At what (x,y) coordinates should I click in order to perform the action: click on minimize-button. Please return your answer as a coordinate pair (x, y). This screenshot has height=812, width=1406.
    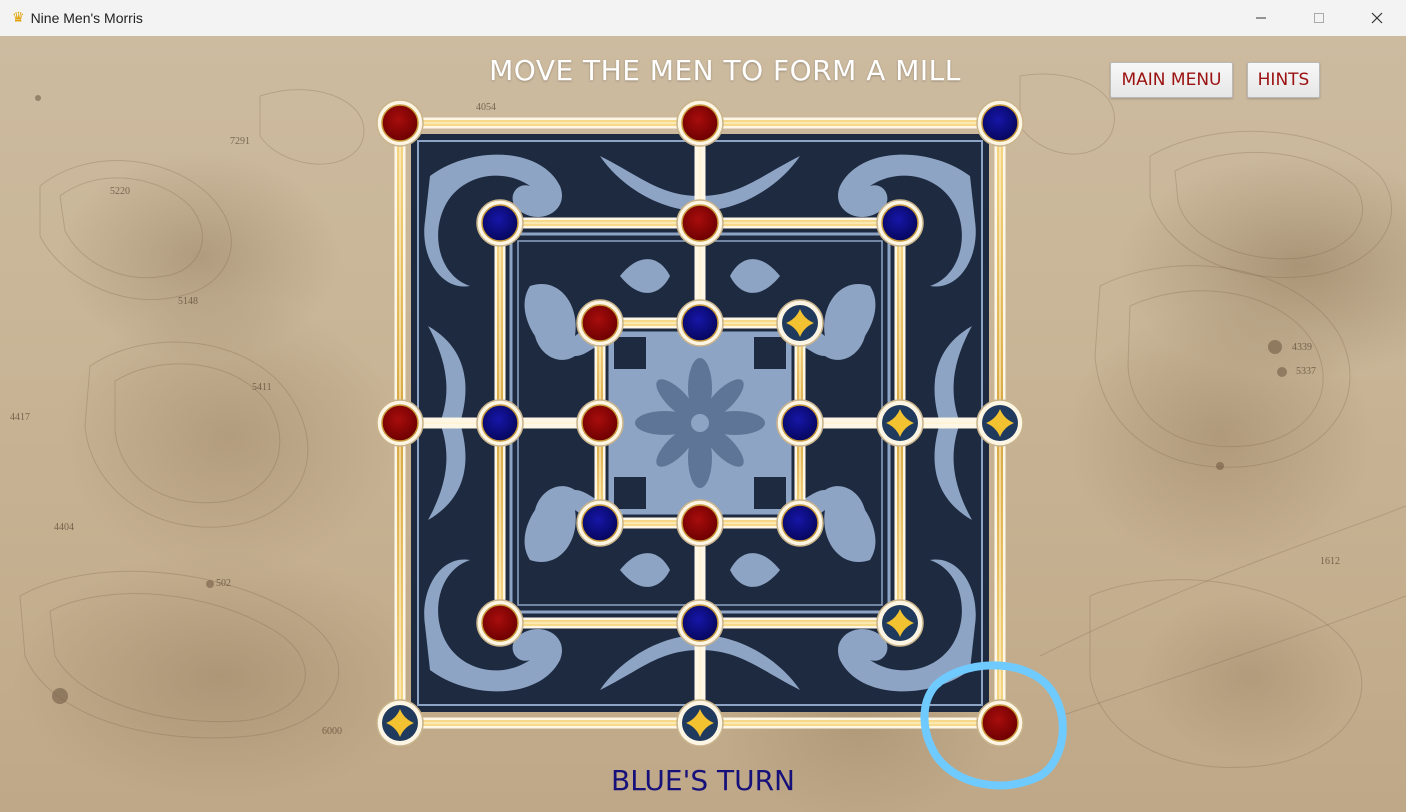
    Looking at the image, I should click on (1261, 18).